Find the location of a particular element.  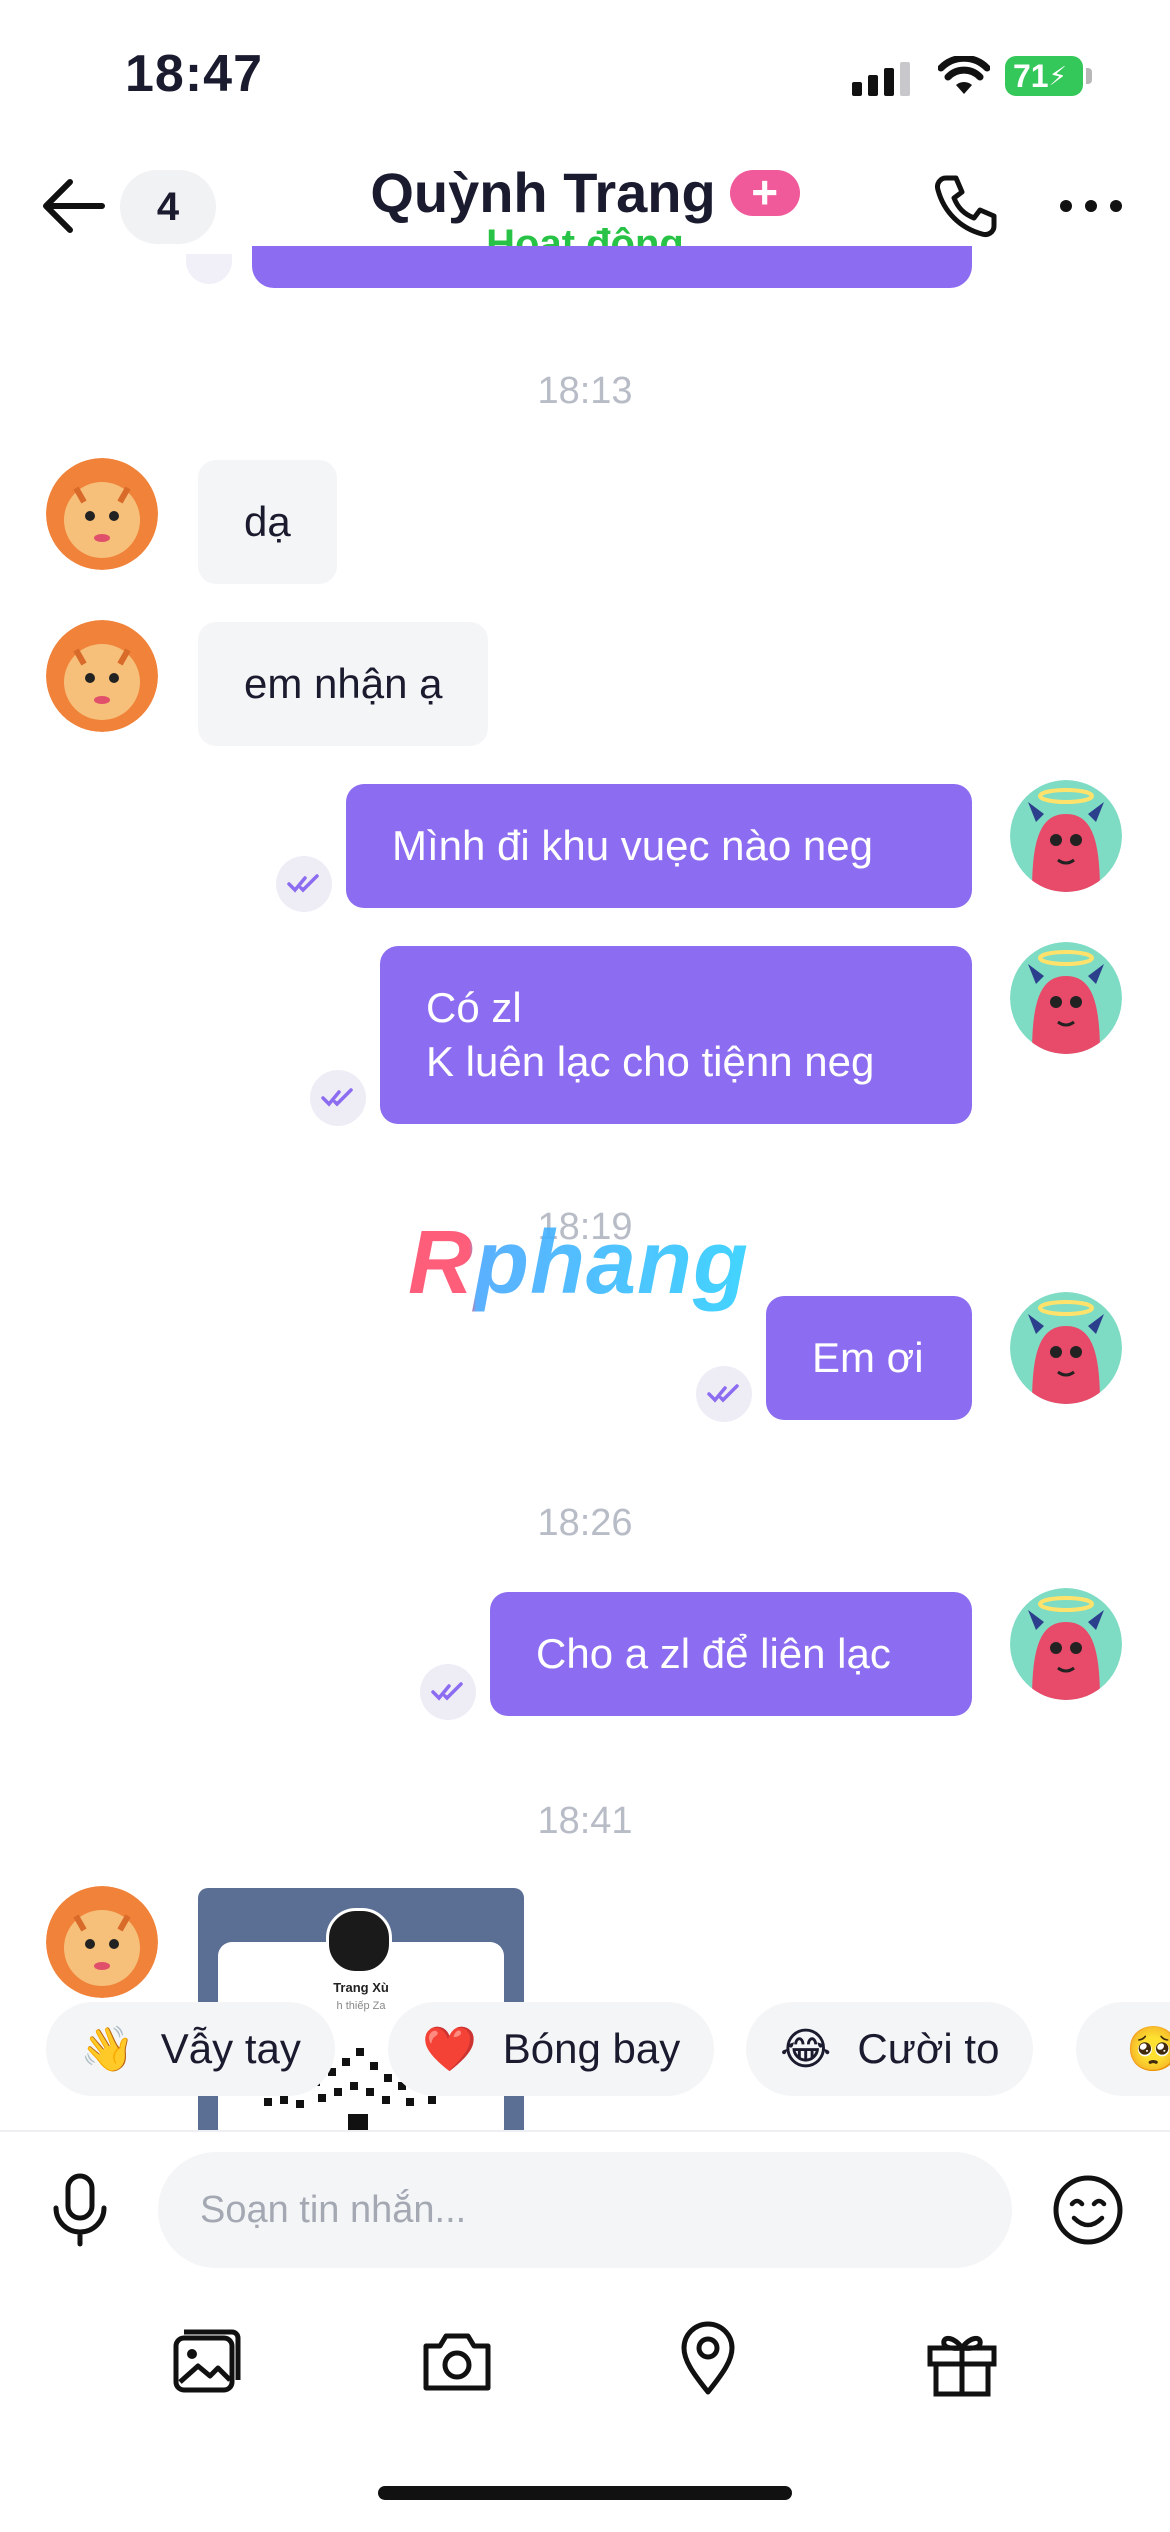

message-bubble-incoming: em nhận ạ is located at coordinates (343, 684).